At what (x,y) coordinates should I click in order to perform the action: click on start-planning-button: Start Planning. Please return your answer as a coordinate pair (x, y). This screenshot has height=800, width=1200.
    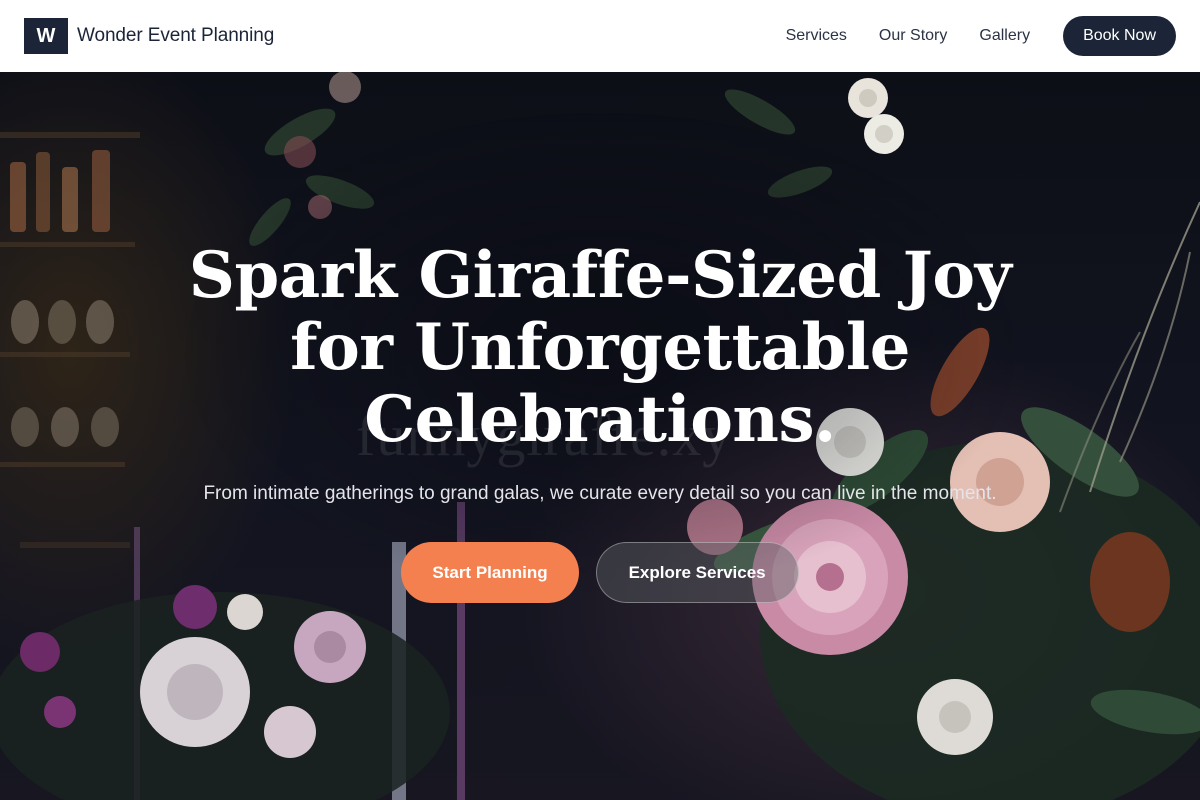
    Looking at the image, I should click on (490, 572).